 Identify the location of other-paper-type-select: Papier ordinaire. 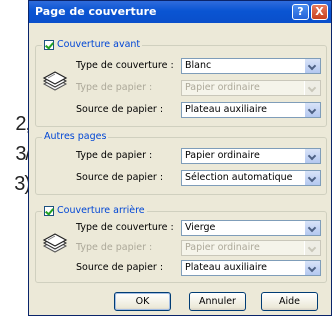
(251, 156).